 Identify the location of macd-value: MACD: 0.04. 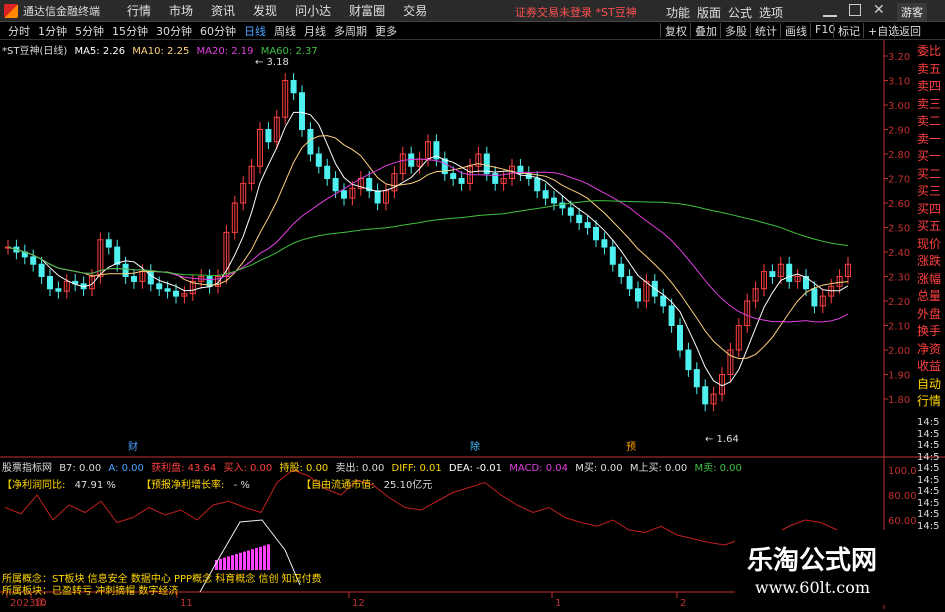
(538, 468).